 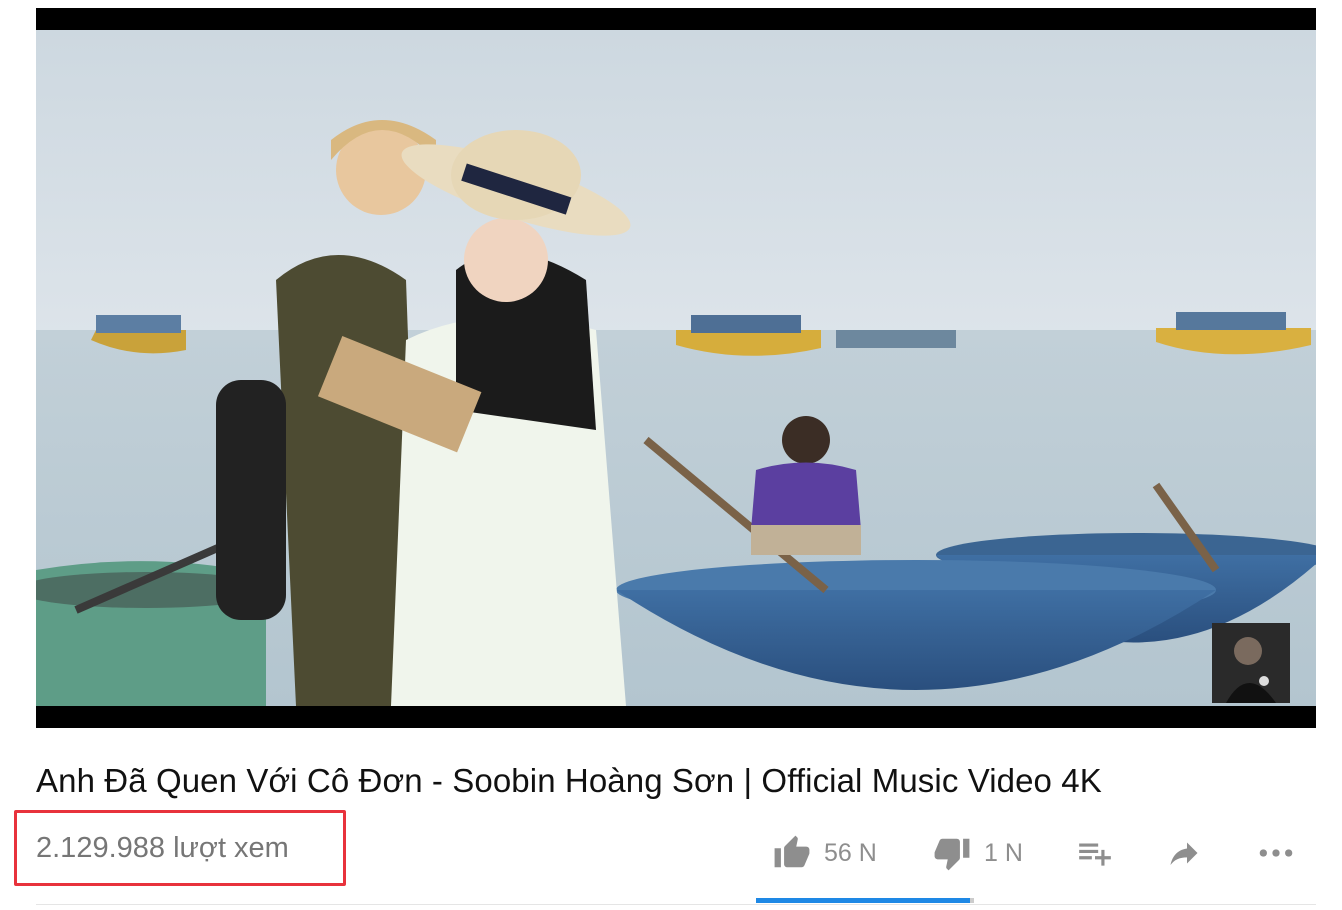 I want to click on more-actions-button, so click(x=1276, y=853).